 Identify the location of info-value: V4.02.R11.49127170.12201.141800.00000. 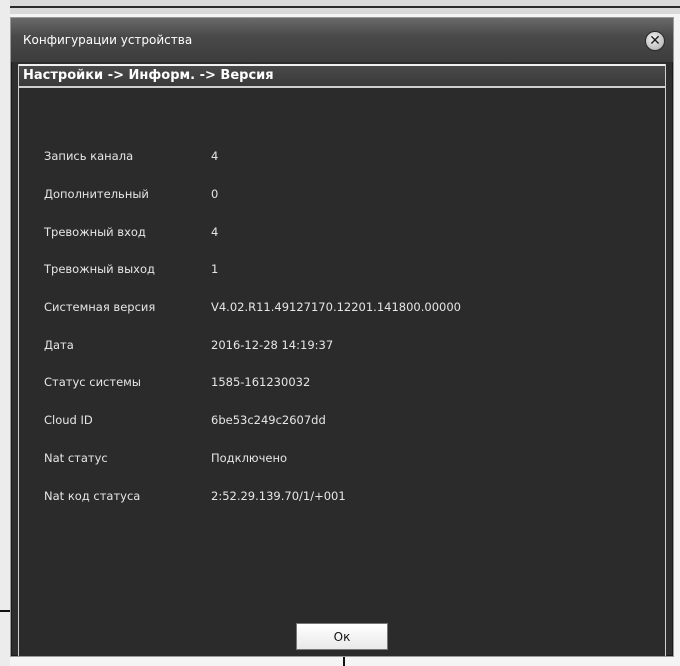
(336, 307).